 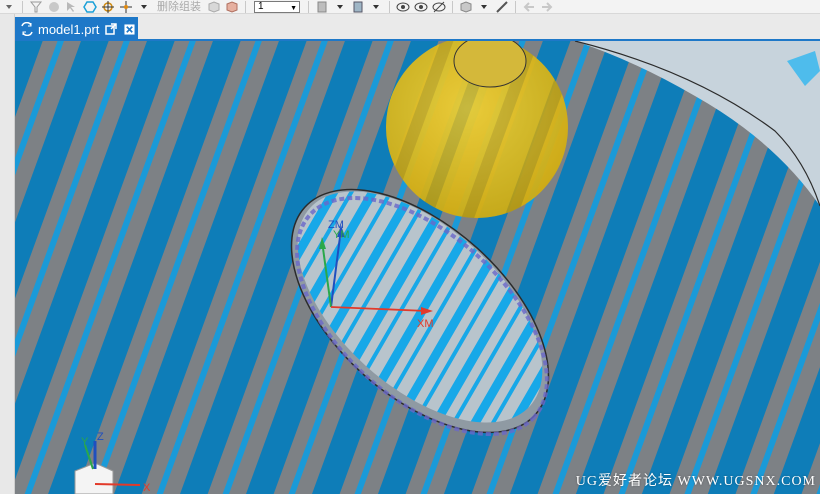 What do you see at coordinates (403, 6) in the screenshot?
I see `show-eye-icon` at bounding box center [403, 6].